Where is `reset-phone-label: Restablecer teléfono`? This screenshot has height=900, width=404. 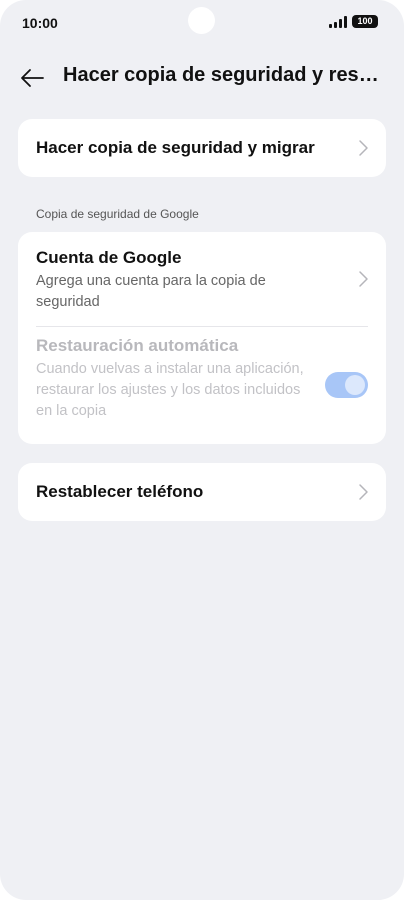
reset-phone-label: Restablecer teléfono is located at coordinates (120, 491).